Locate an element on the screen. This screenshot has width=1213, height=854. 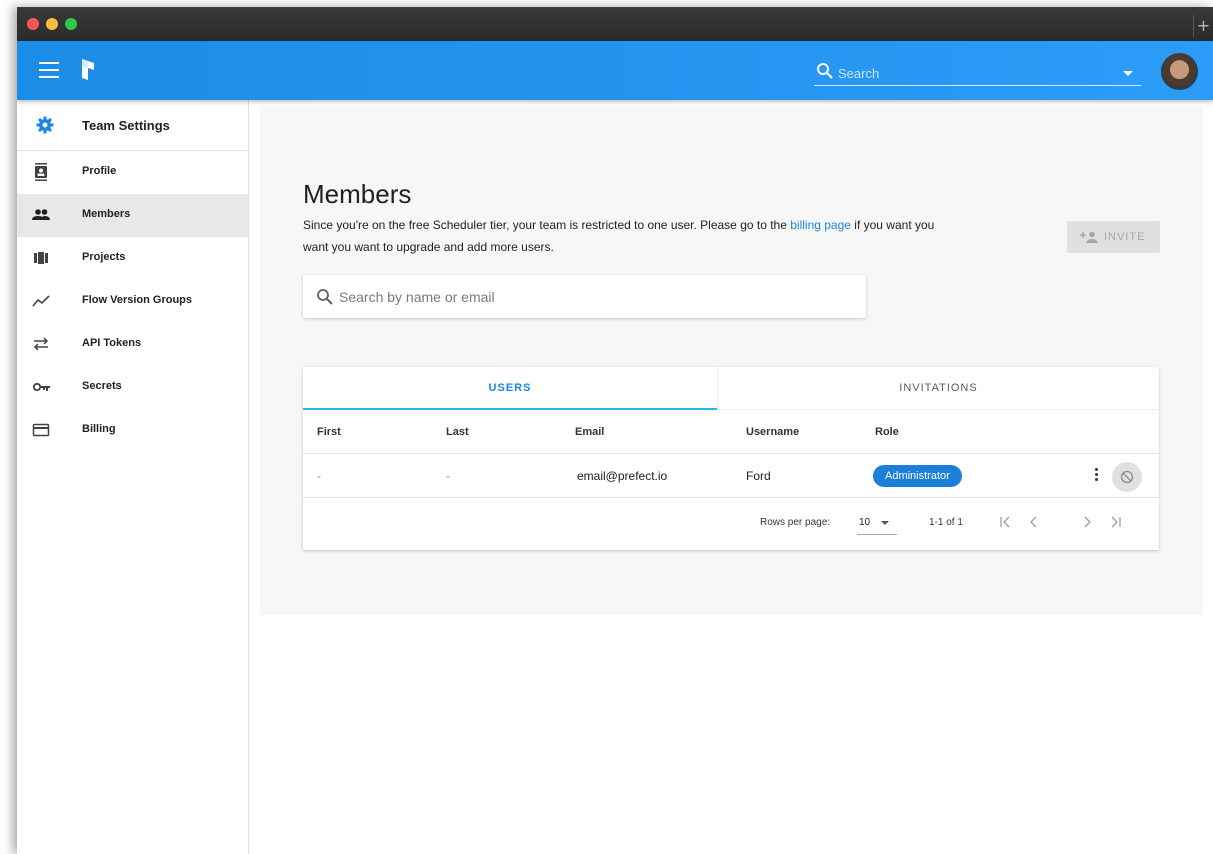
sidebar-item-label: Profile is located at coordinates (99, 171).